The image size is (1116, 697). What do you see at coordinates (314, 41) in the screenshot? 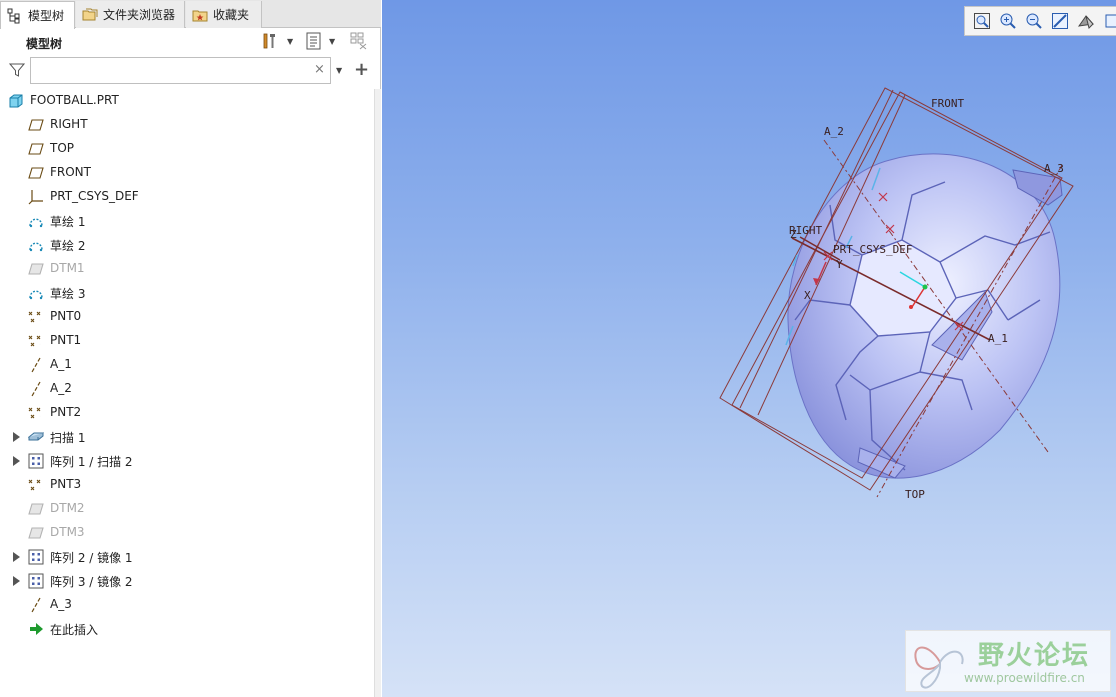
I see `list-settings-icon` at bounding box center [314, 41].